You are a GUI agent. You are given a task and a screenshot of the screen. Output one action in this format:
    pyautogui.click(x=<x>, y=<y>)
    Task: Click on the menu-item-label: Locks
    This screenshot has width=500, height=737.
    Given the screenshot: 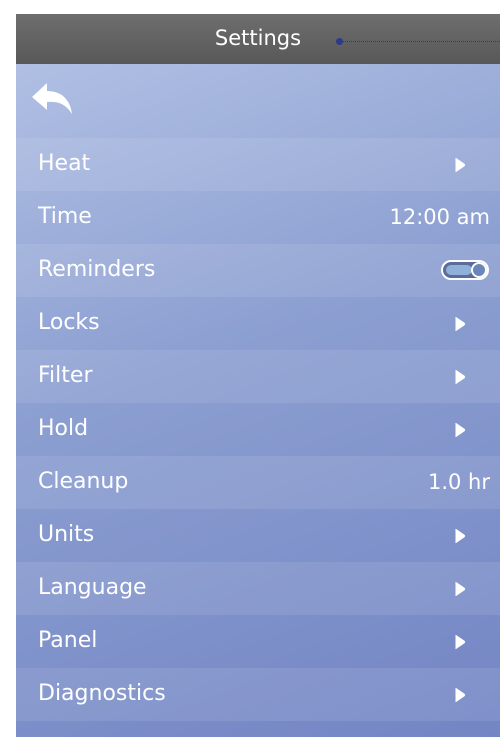 What is the action you would take?
    pyautogui.click(x=69, y=322)
    